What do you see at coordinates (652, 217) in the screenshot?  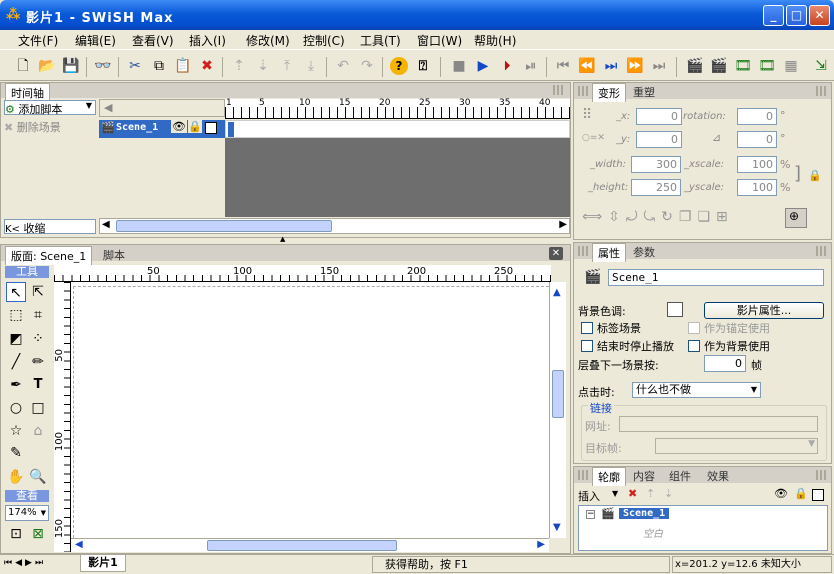 I see `rotate-180-icon: ⤿` at bounding box center [652, 217].